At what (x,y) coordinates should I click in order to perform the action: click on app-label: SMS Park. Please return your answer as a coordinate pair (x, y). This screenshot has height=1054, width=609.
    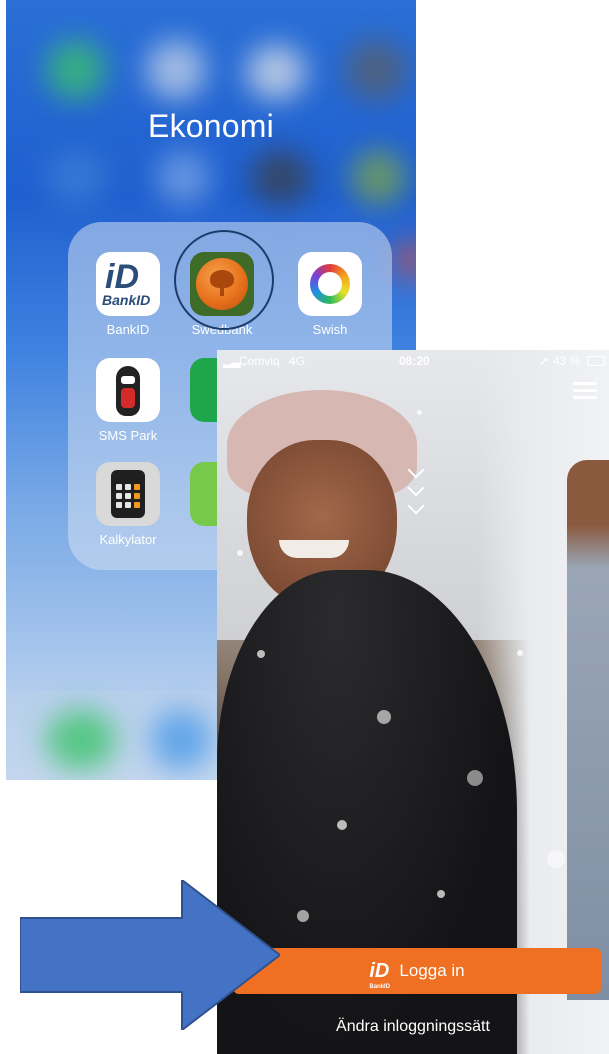
    Looking at the image, I should click on (128, 435).